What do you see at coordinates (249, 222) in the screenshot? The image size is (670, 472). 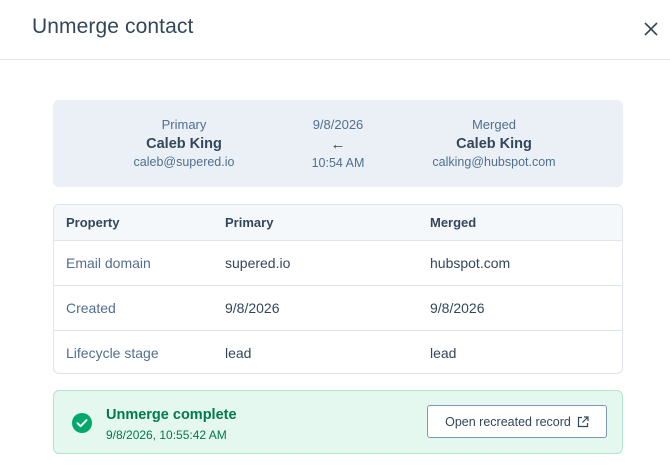 I see `header-primary: Primary` at bounding box center [249, 222].